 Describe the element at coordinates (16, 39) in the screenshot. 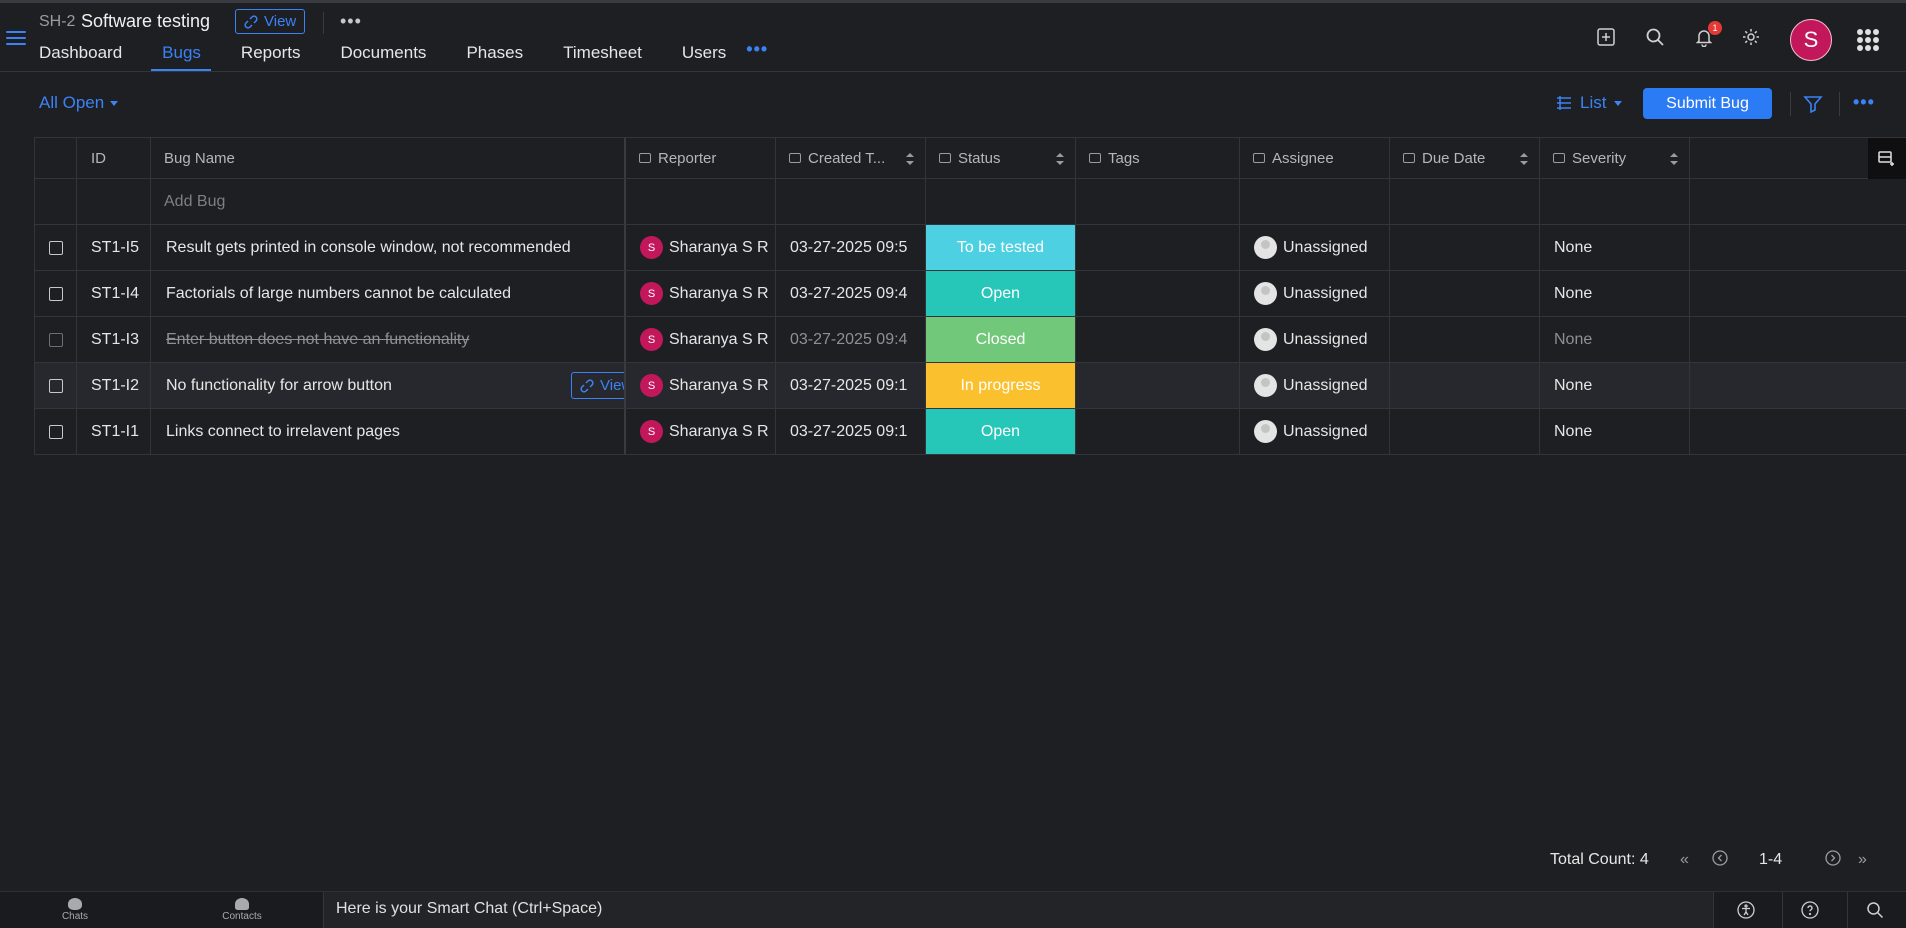

I see `menu-icon` at that location.